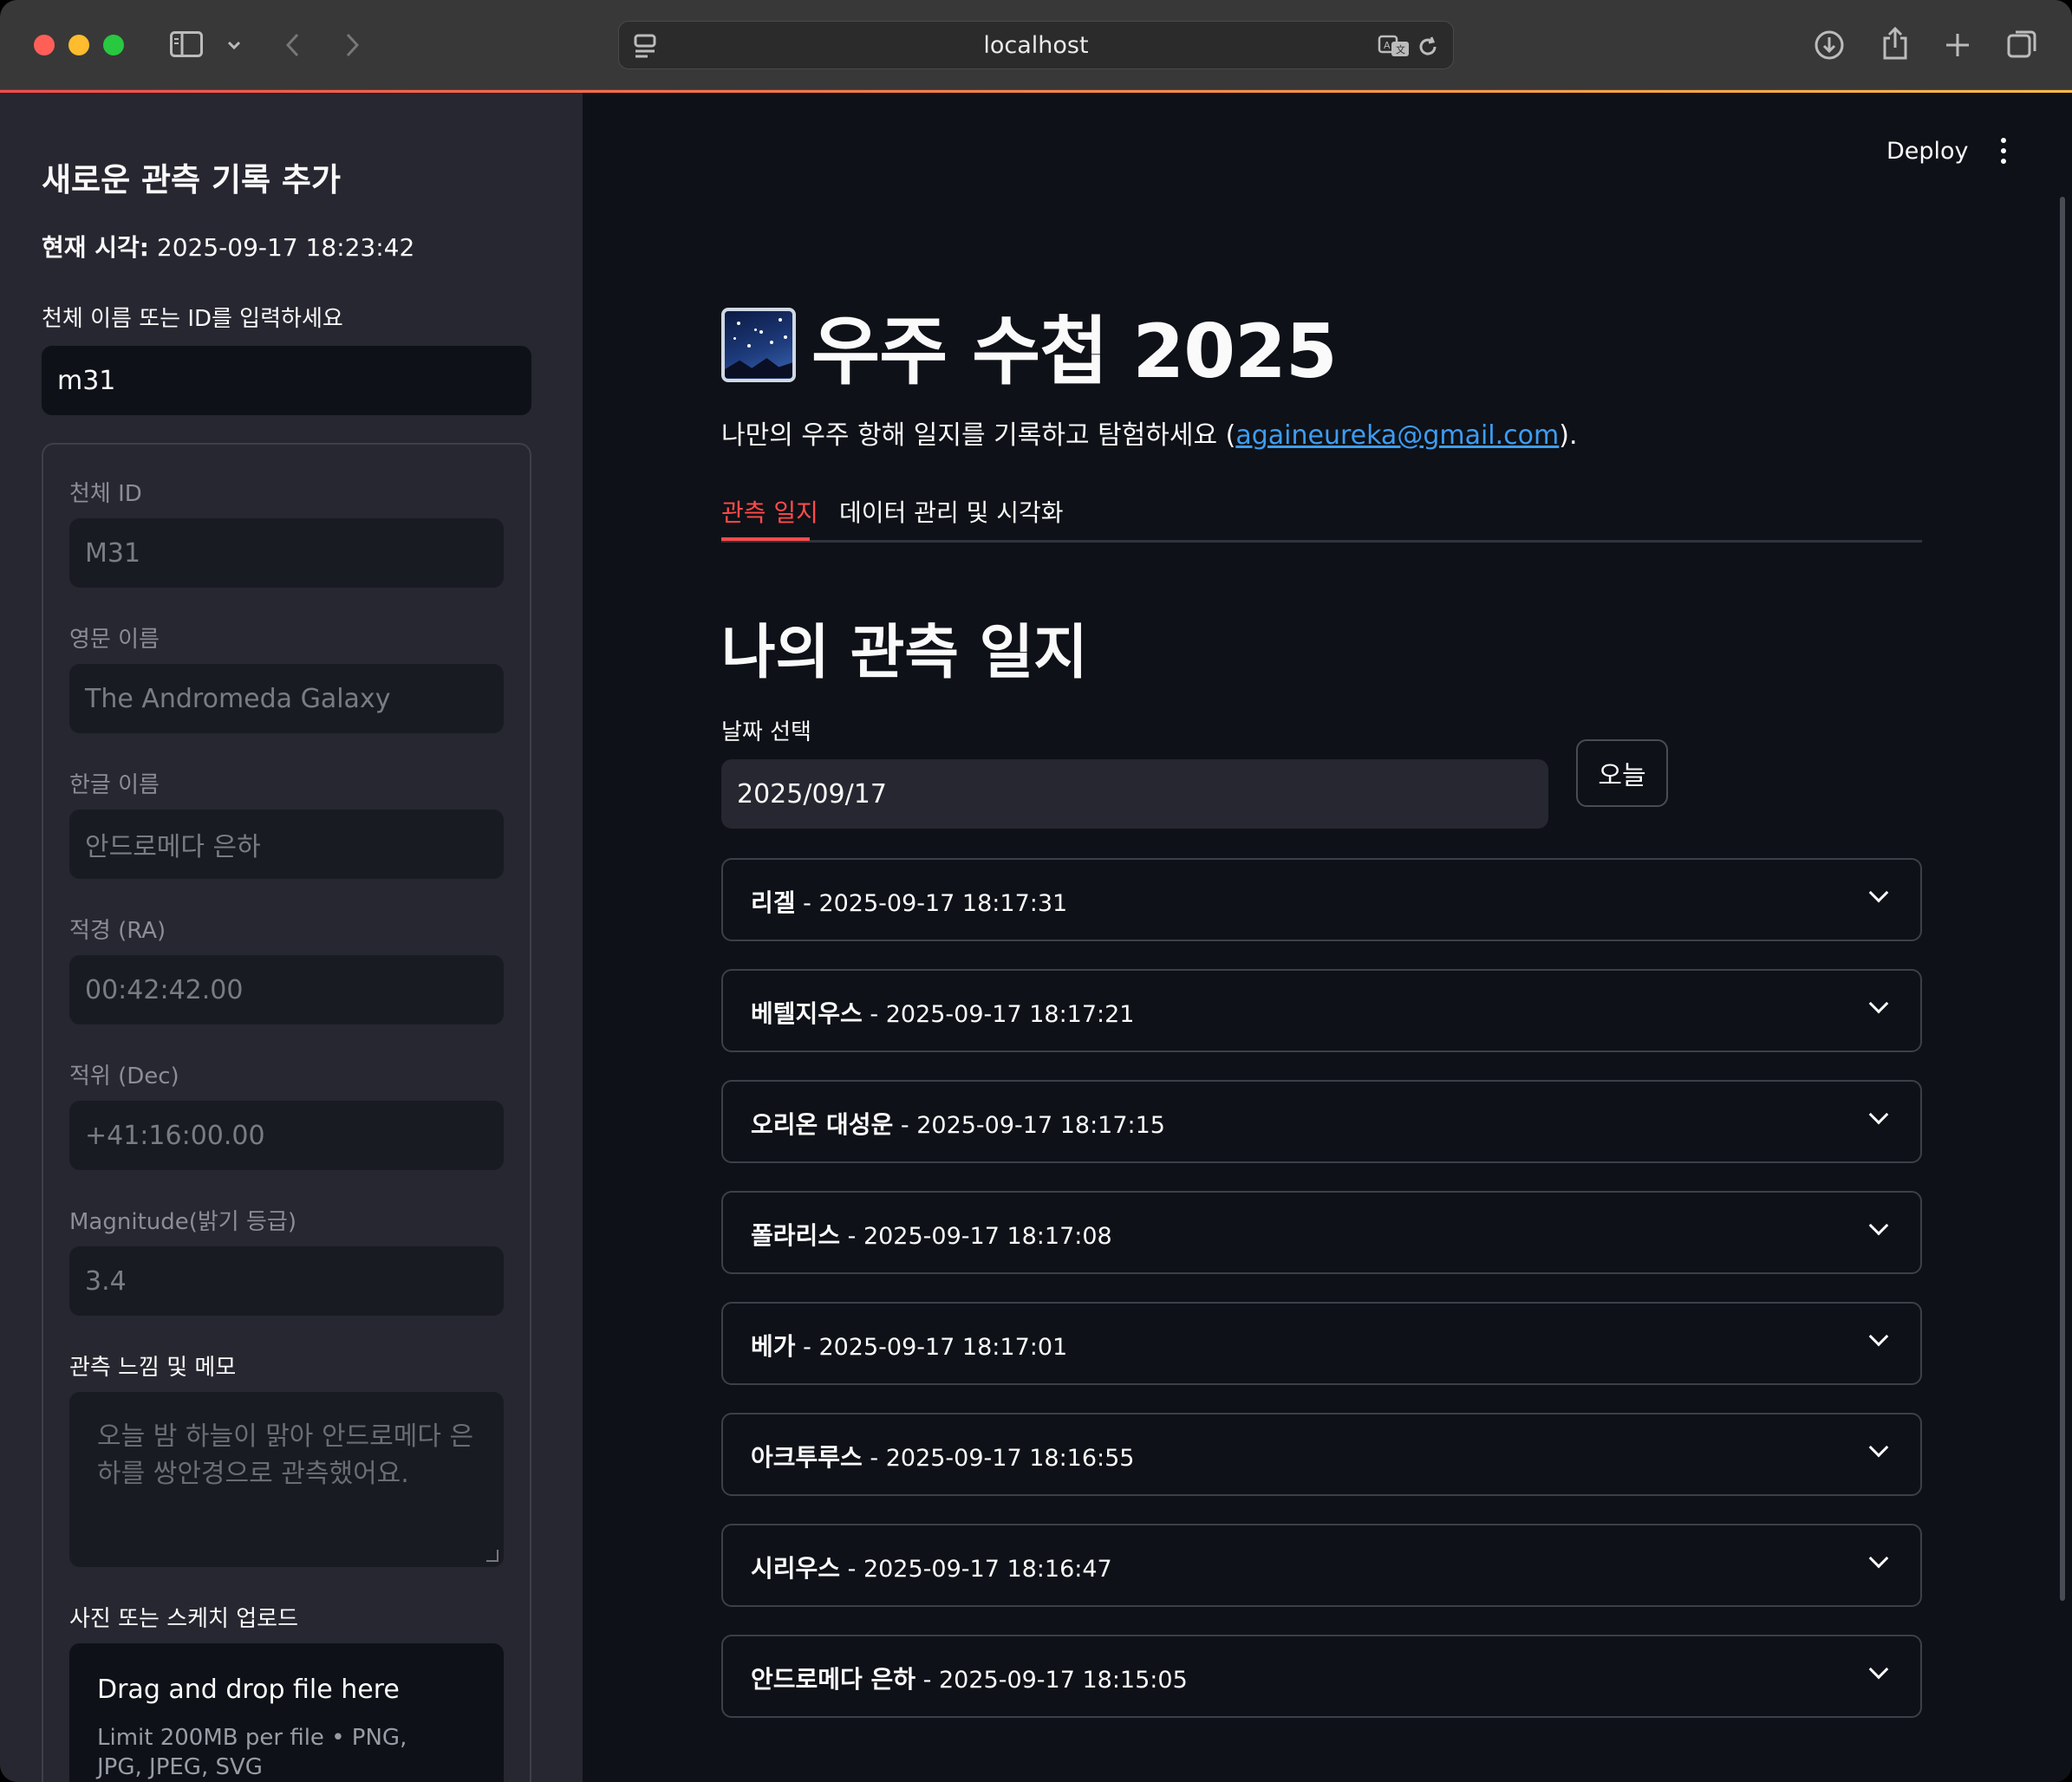  I want to click on url-text: localhost, so click(1036, 46).